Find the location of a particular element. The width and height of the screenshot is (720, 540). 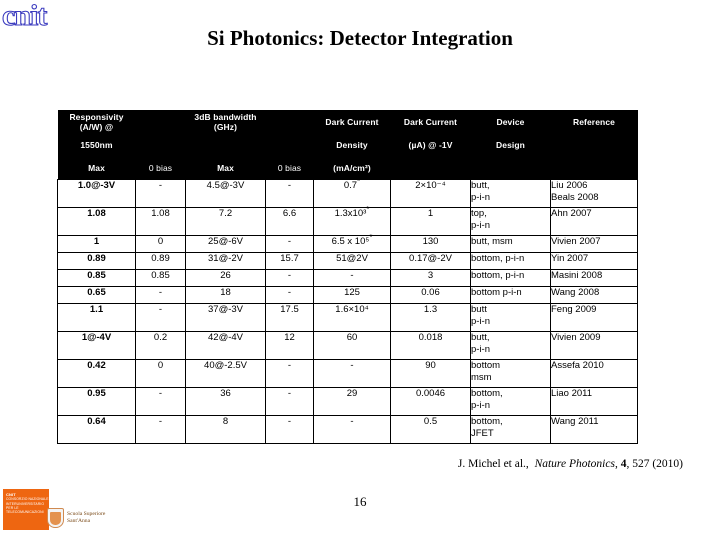

header-cell-r0-c2: 3dB bandwidth (GHz) is located at coordinates (225, 121).